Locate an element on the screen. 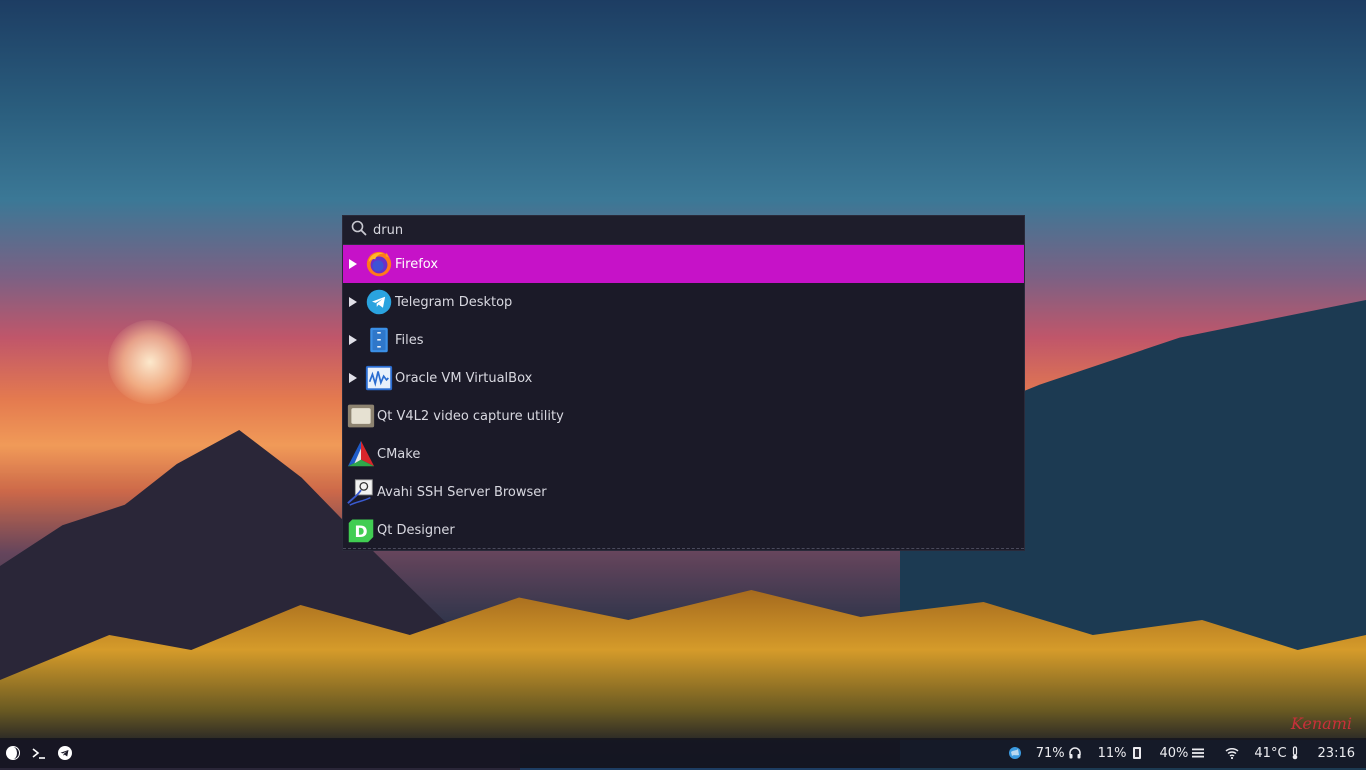 This screenshot has height=770, width=1366. launcher-entry-qt-designer: D Qt Designer is located at coordinates (683, 530).